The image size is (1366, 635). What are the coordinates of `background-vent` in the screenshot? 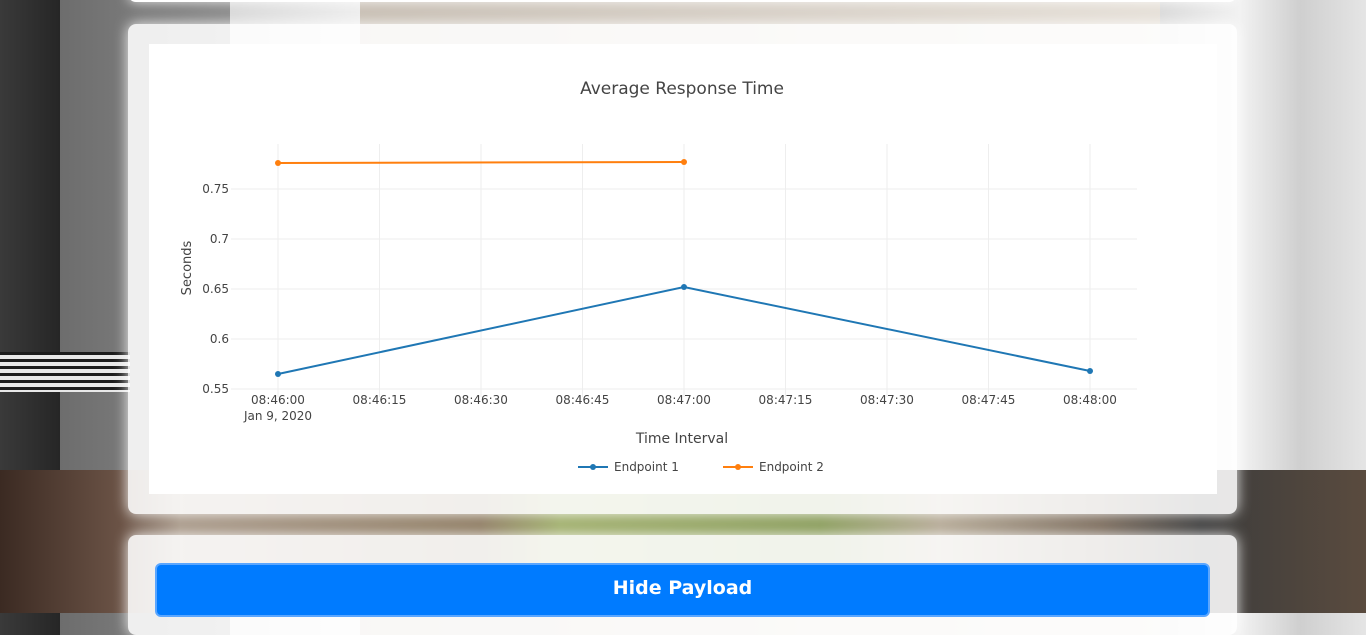 It's located at (65, 372).